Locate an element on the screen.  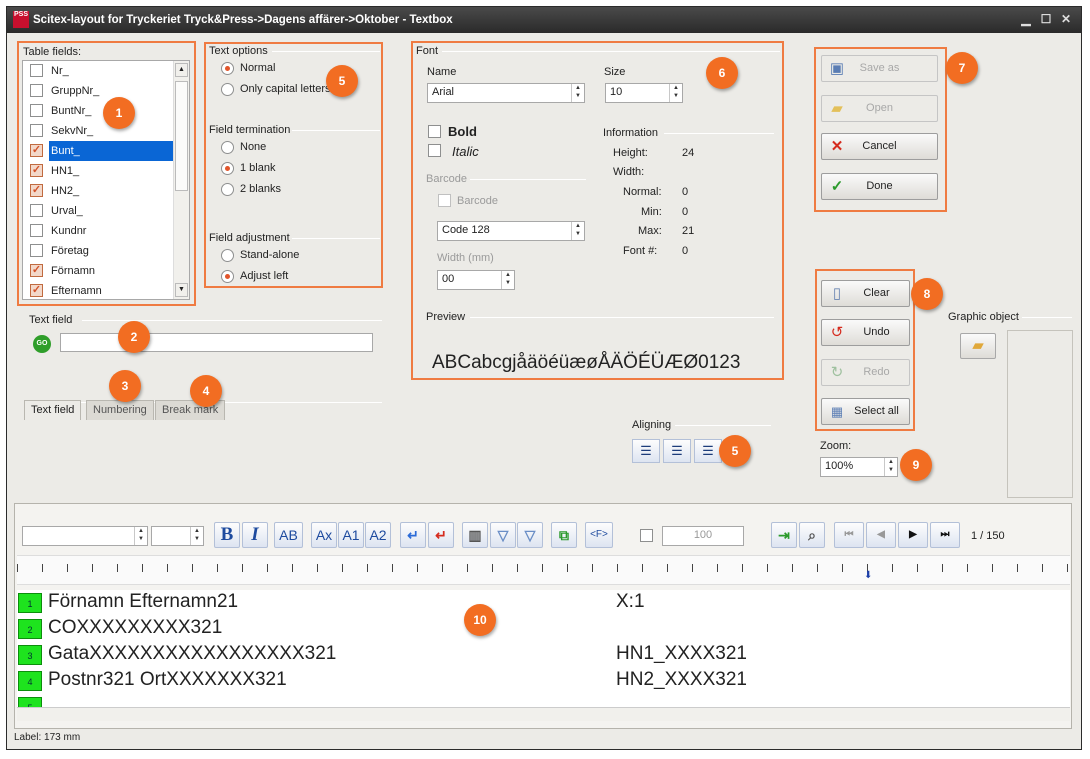
italic-button: I is located at coordinates (255, 535).